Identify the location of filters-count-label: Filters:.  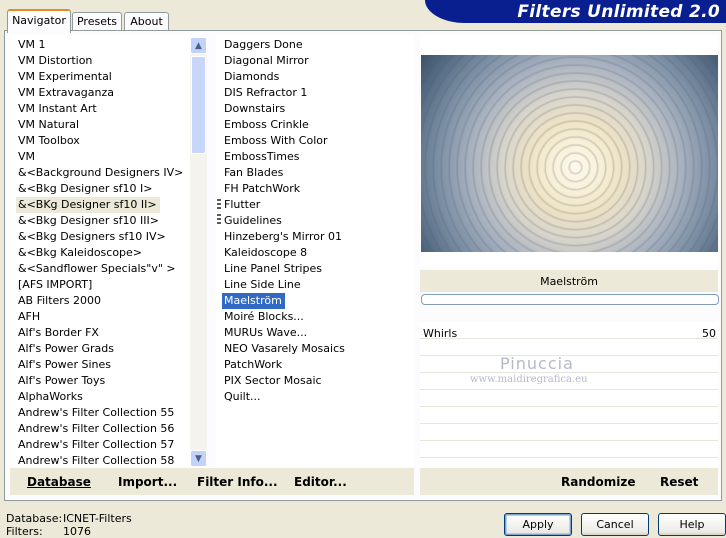
(24, 531).